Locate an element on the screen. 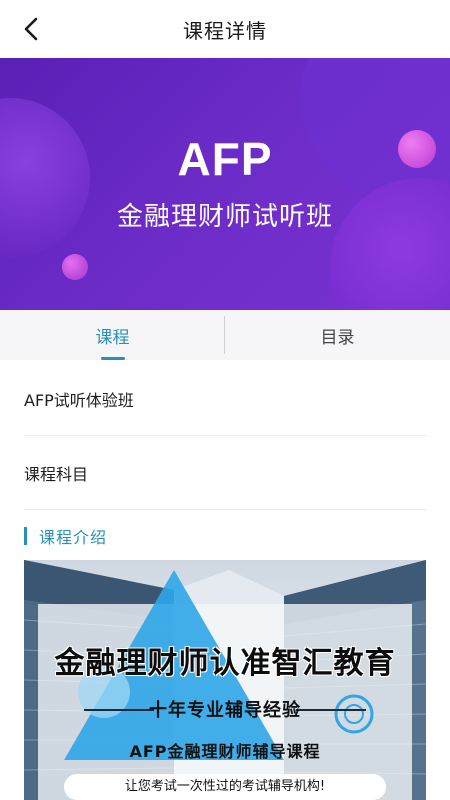 This screenshot has width=450, height=800. tab-bar: 课程 目录 is located at coordinates (225, 335).